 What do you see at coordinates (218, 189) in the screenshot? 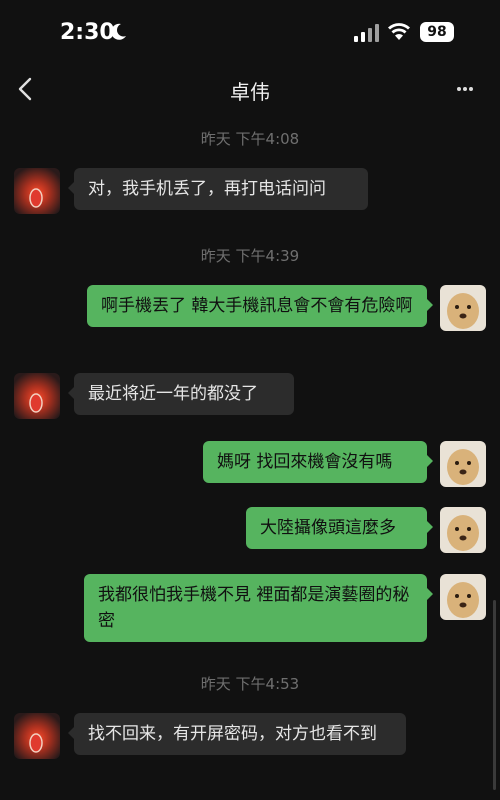
I see `message-bubble-incoming: 对，我手机丢了，再打电话问问` at bounding box center [218, 189].